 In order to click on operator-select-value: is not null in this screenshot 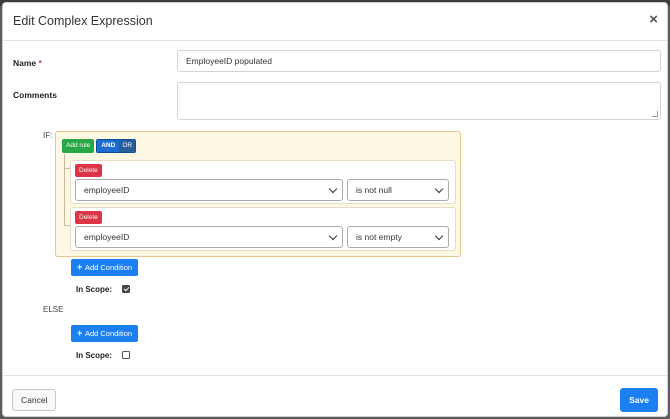, I will do `click(374, 190)`.